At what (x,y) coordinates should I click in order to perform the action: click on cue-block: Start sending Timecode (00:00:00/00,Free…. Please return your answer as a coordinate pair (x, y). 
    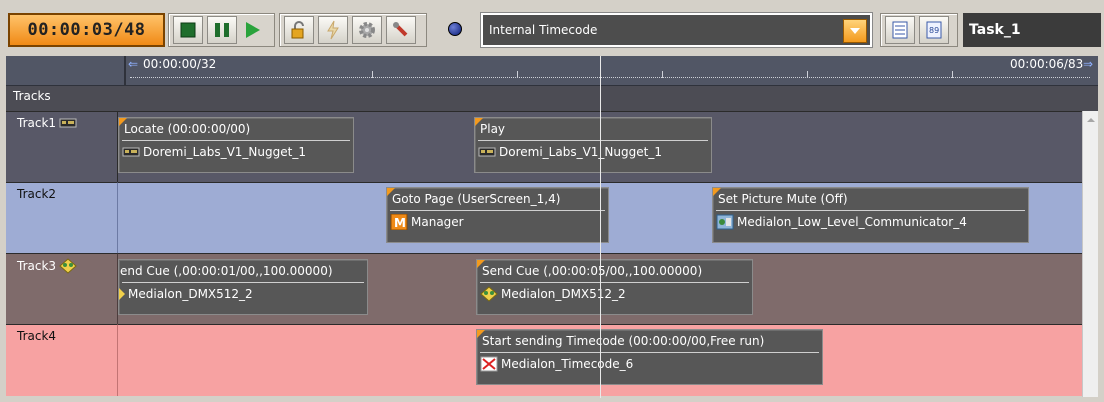
    Looking at the image, I should click on (649, 357).